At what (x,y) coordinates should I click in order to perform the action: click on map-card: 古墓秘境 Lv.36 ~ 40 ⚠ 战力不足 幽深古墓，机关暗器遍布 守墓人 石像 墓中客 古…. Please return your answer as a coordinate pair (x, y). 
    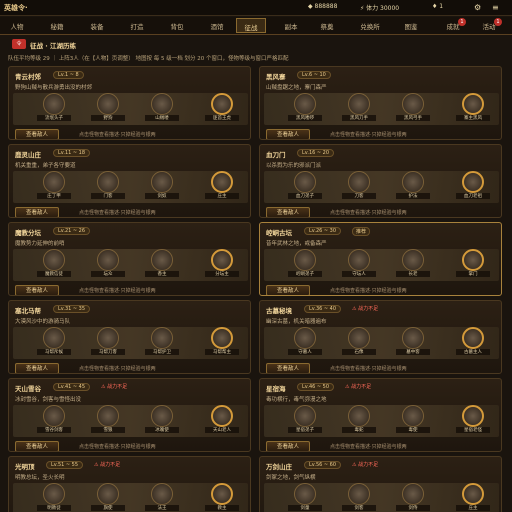
    Looking at the image, I should click on (380, 337).